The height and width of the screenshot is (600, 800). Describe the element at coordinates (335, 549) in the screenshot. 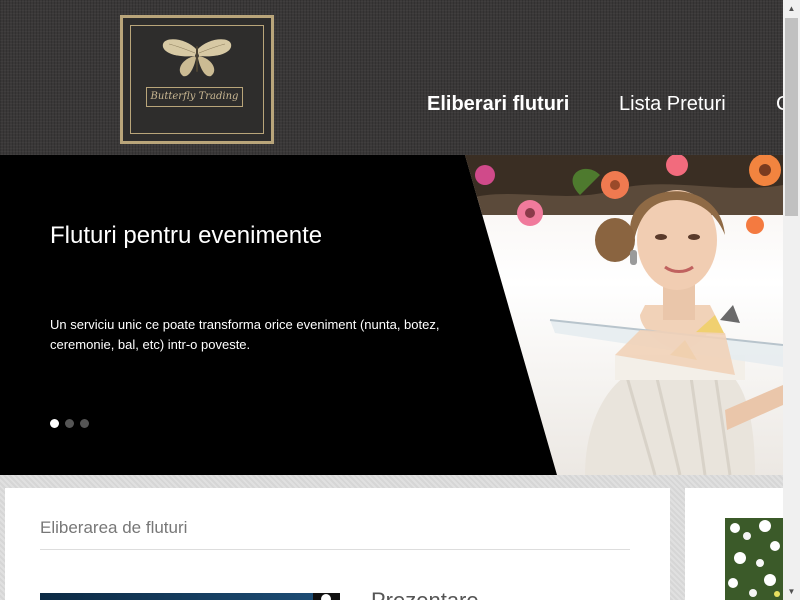

I see `section-divider` at that location.